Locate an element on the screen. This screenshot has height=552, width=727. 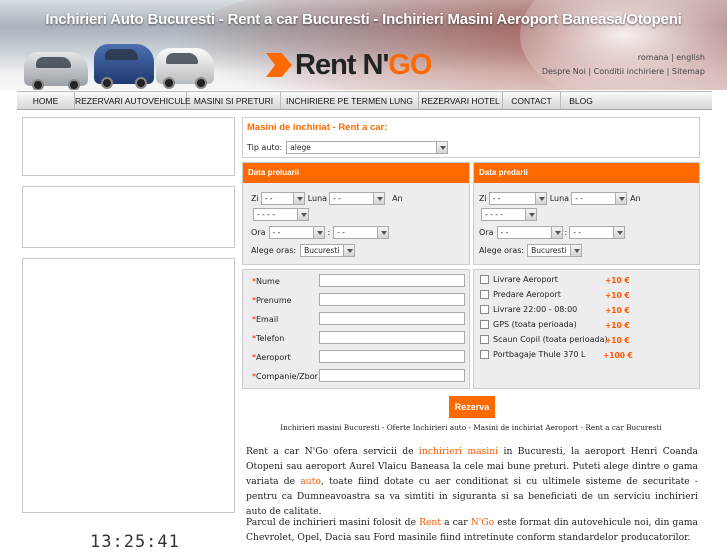
nav-item-blog: BLOG is located at coordinates (581, 100).